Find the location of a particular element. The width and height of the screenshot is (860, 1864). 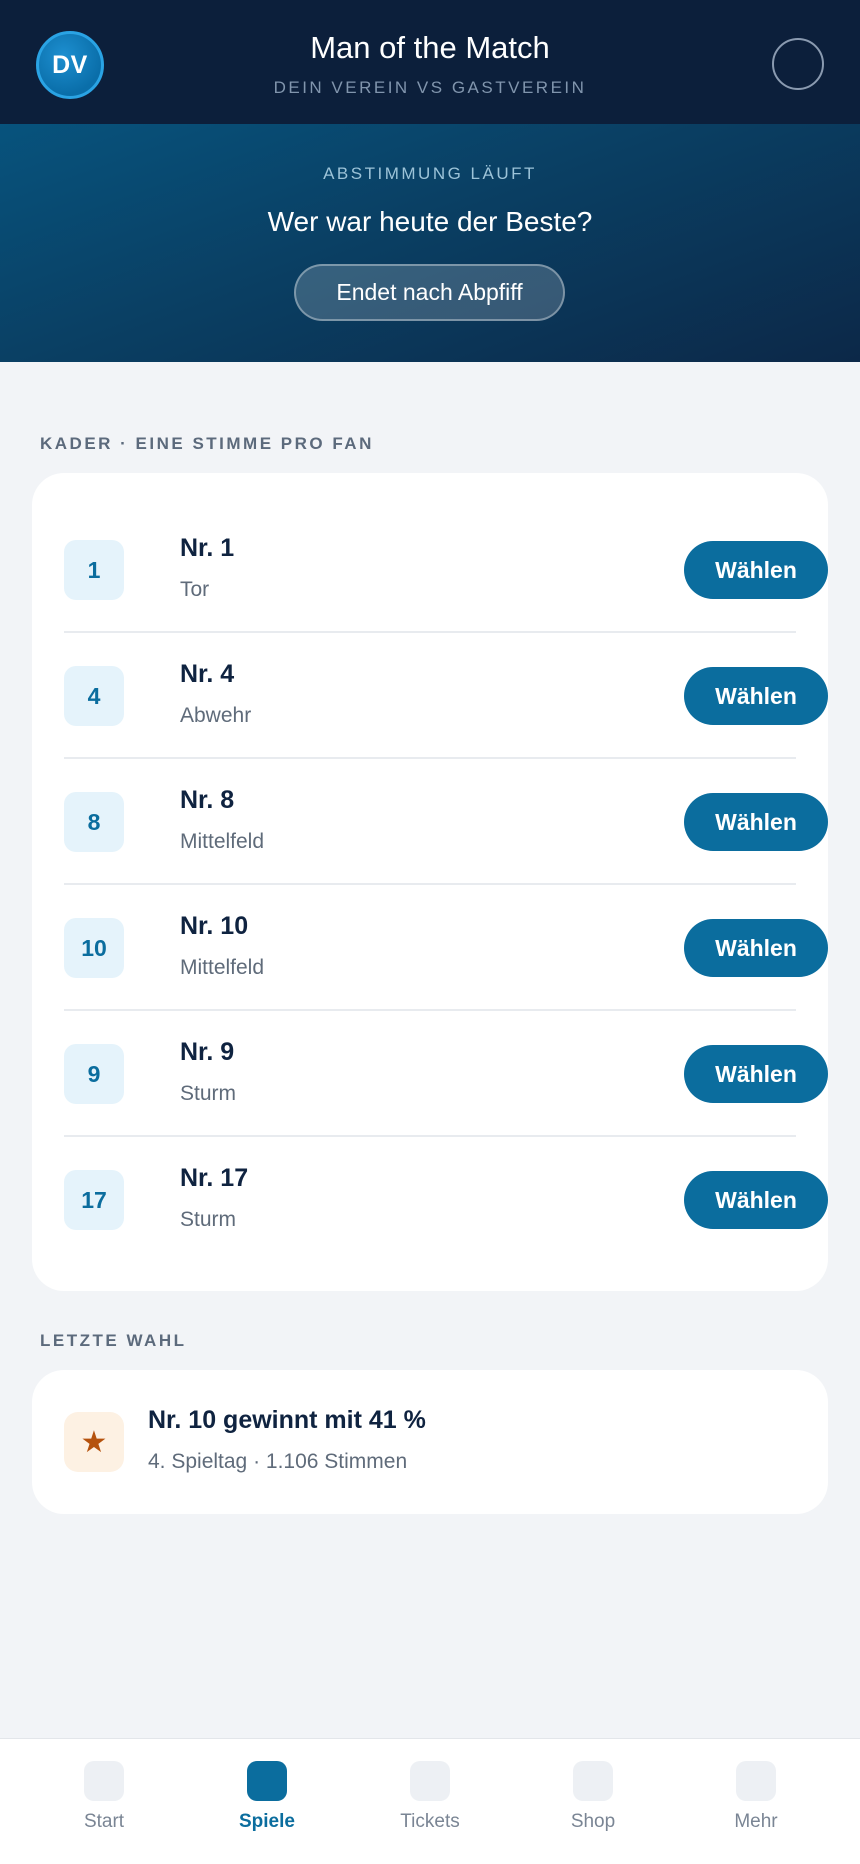

squad-section-label: KADER · EINE STIMME PRO FAN is located at coordinates (207, 443).